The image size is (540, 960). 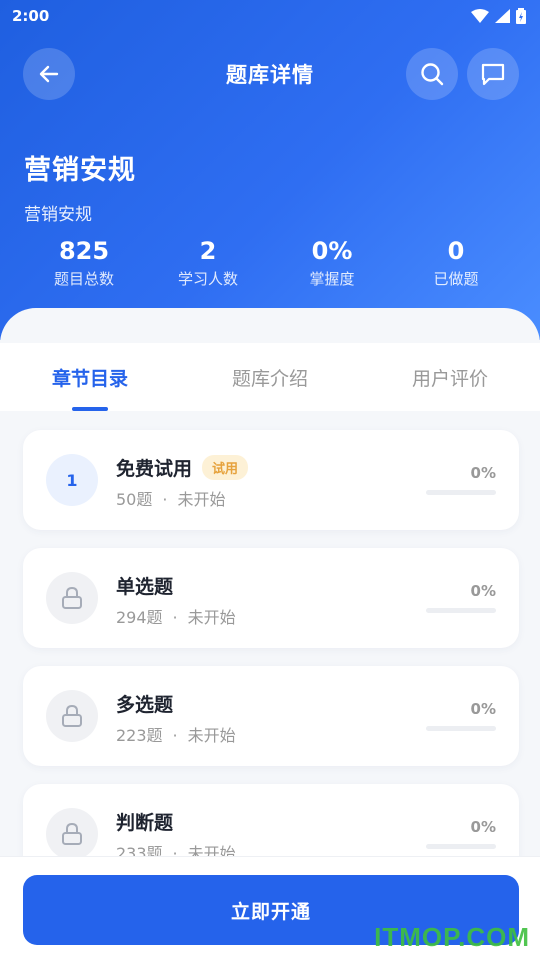 What do you see at coordinates (134, 499) in the screenshot?
I see `chapter-count: 50题` at bounding box center [134, 499].